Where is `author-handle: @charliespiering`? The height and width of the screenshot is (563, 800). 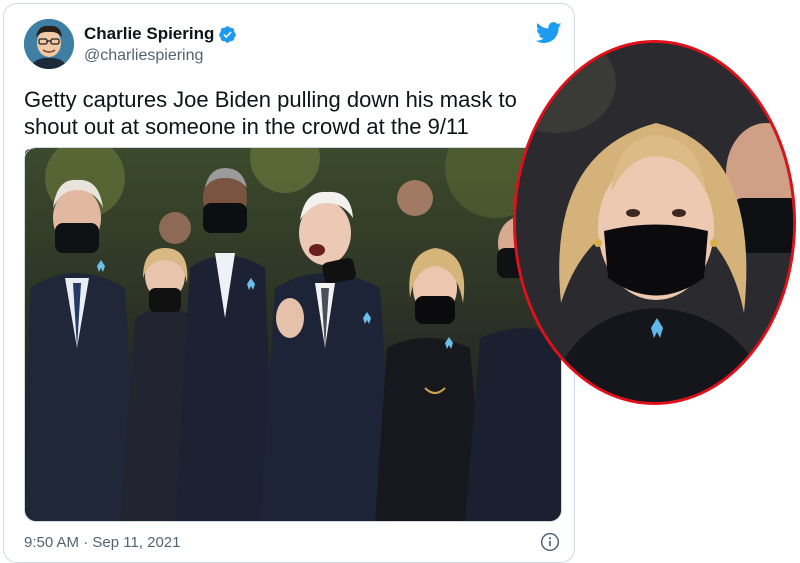
author-handle: @charliespiering is located at coordinates (143, 56).